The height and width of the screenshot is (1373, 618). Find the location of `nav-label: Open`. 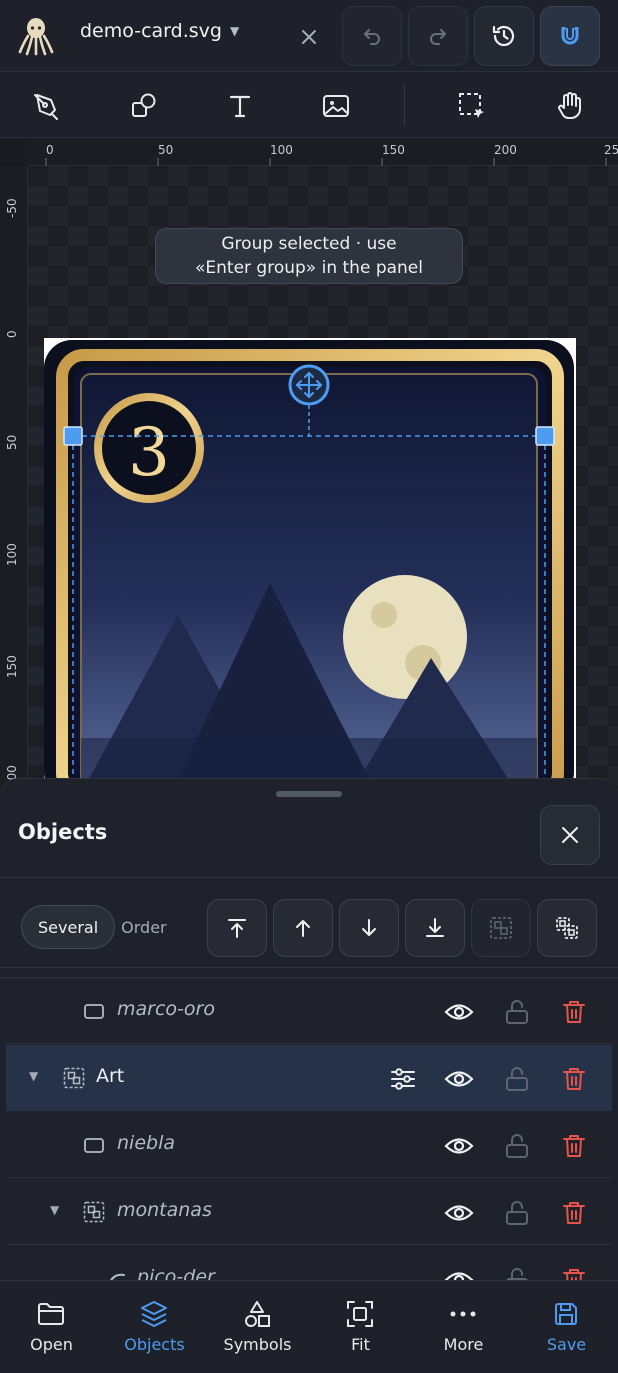

nav-label: Open is located at coordinates (51, 1344).